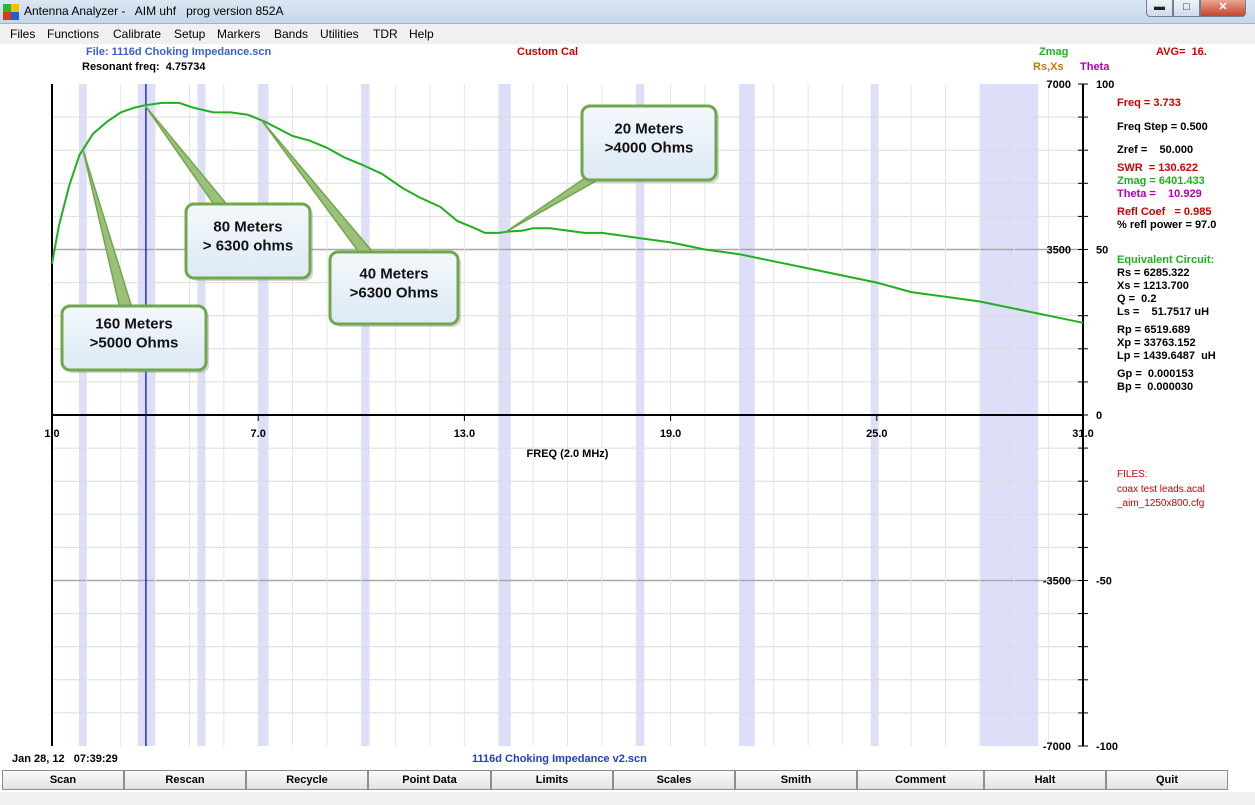 This screenshot has width=1255, height=805. I want to click on menu-functions: Functions, so click(73, 34).